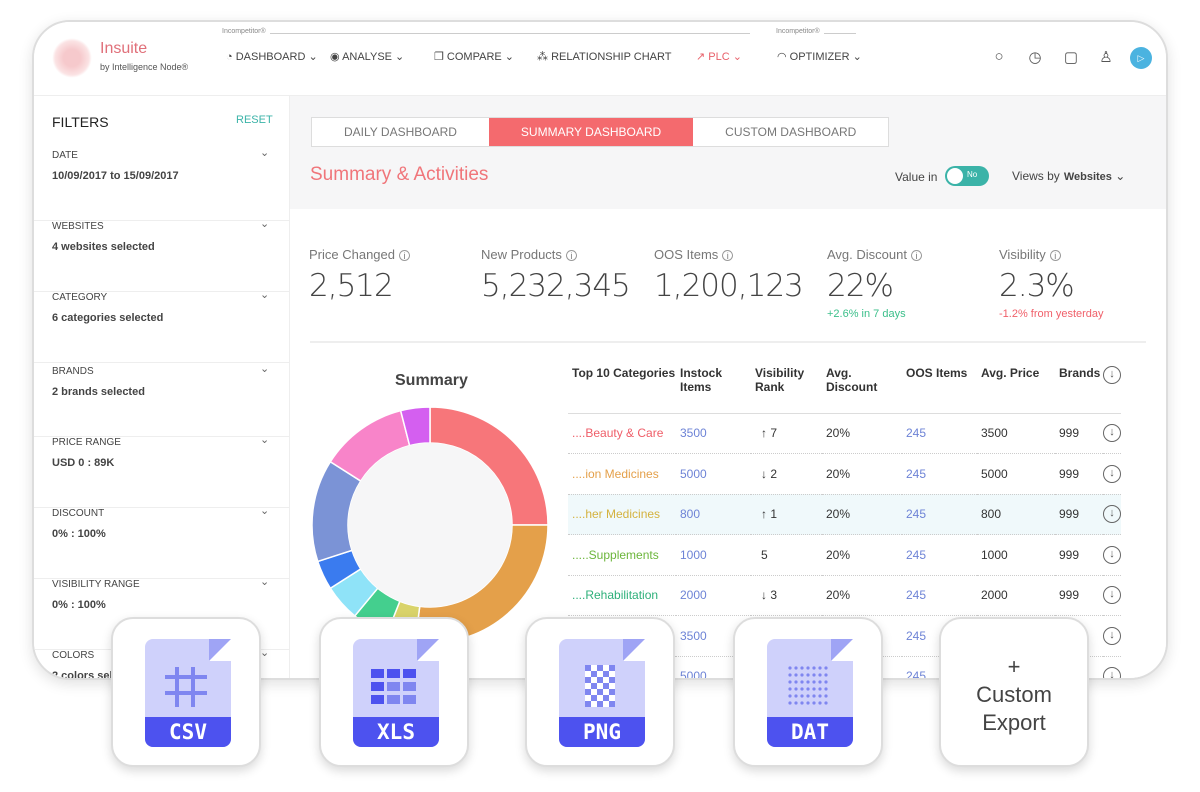 The image size is (1200, 792). I want to click on nav-dashboard: ◔ DASHBOARD ⌄, so click(272, 56).